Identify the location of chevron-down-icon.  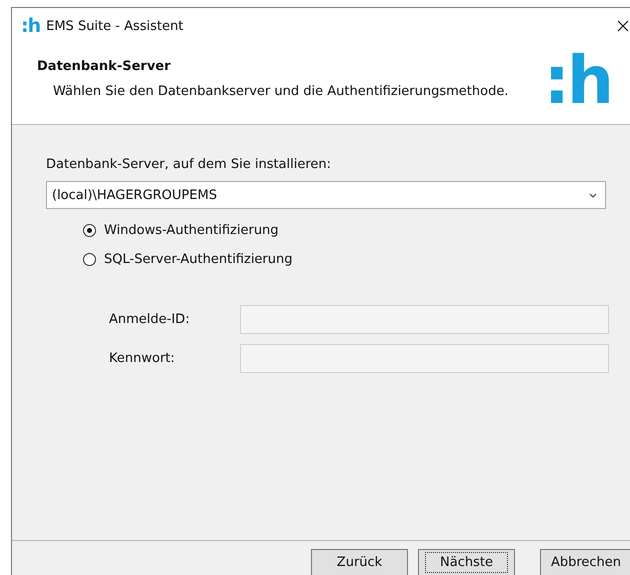
(593, 195).